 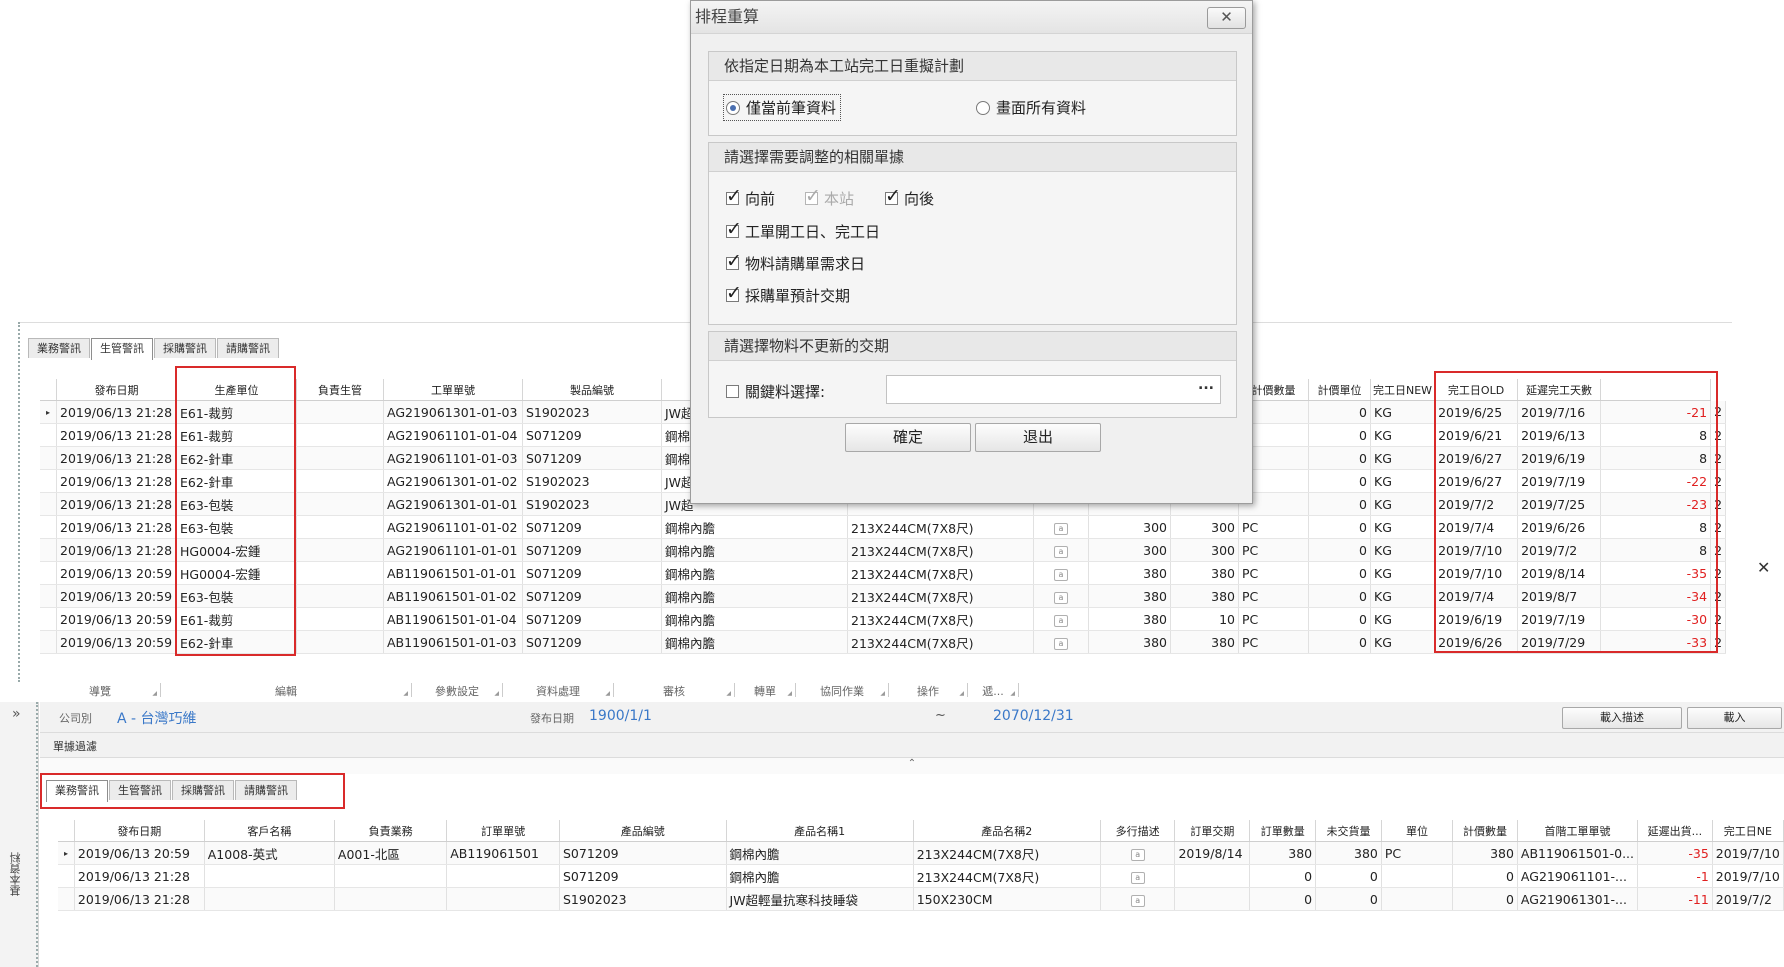 What do you see at coordinates (558, 690) in the screenshot?
I see `ribbon-group-3: 資料處理` at bounding box center [558, 690].